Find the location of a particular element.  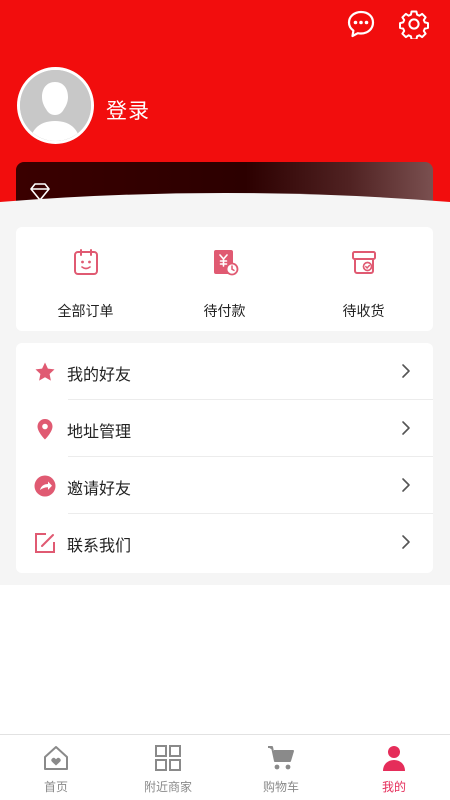

grid-icon is located at coordinates (168, 758).